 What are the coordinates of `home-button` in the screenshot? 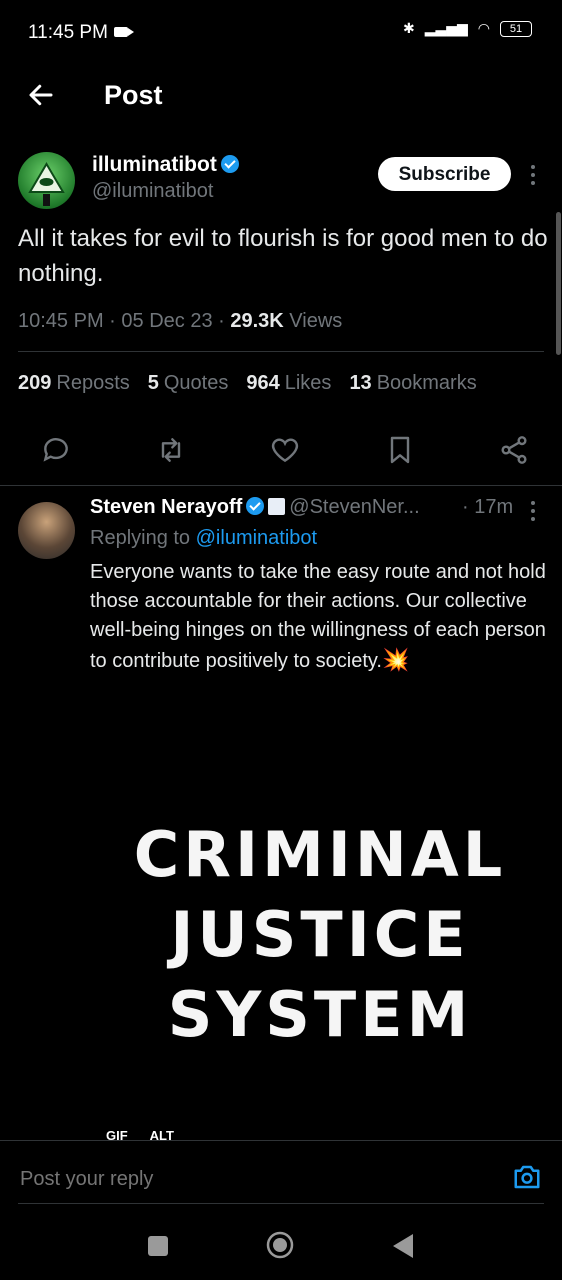 It's located at (280, 1245).